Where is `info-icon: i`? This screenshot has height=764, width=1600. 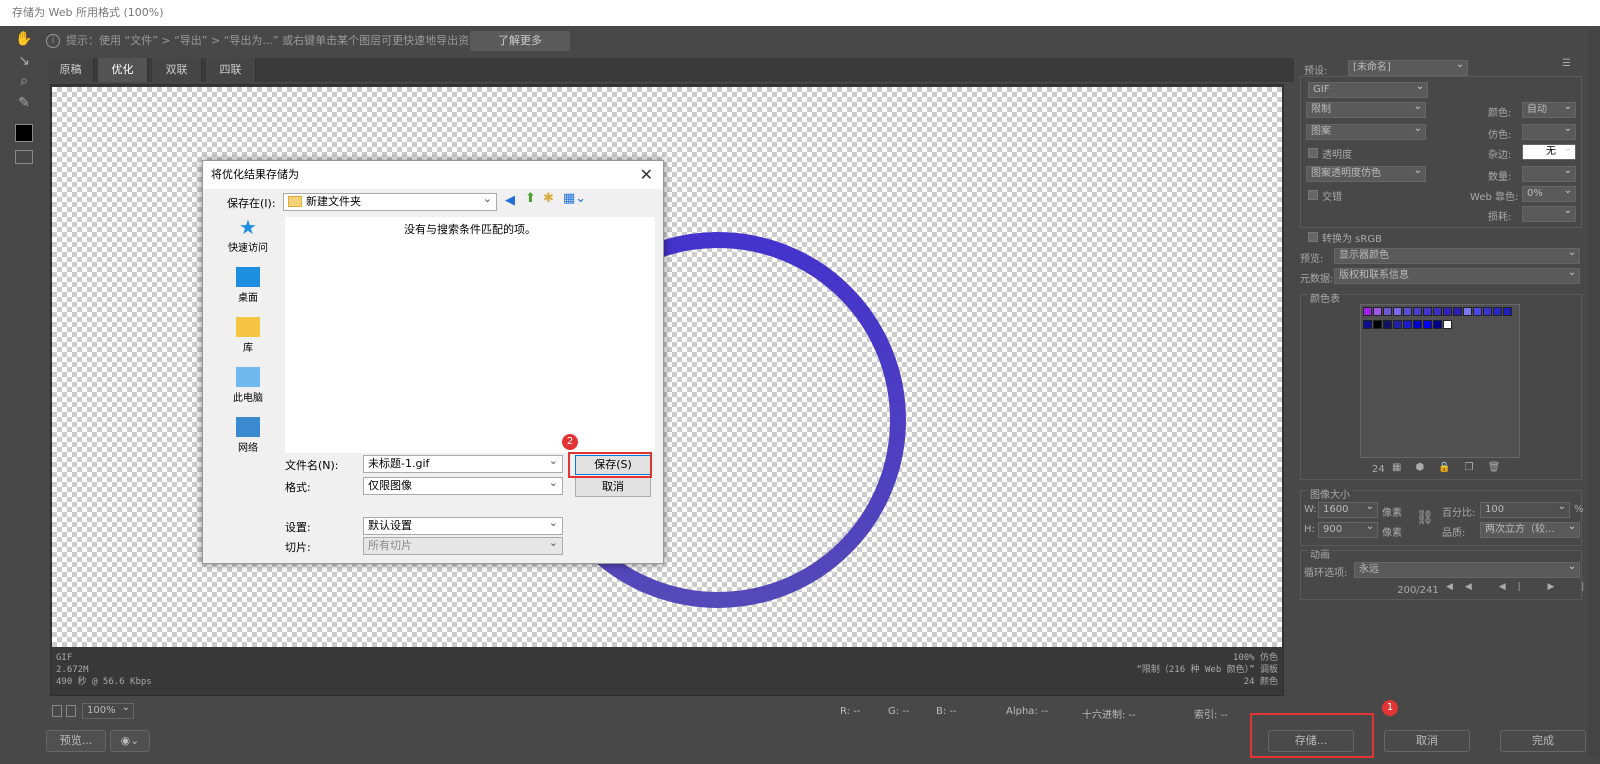 info-icon: i is located at coordinates (53, 41).